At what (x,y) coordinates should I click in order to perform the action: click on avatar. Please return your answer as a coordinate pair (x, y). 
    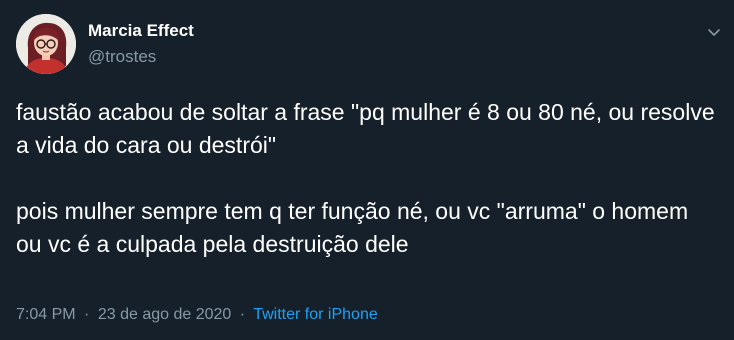
    Looking at the image, I should click on (46, 44).